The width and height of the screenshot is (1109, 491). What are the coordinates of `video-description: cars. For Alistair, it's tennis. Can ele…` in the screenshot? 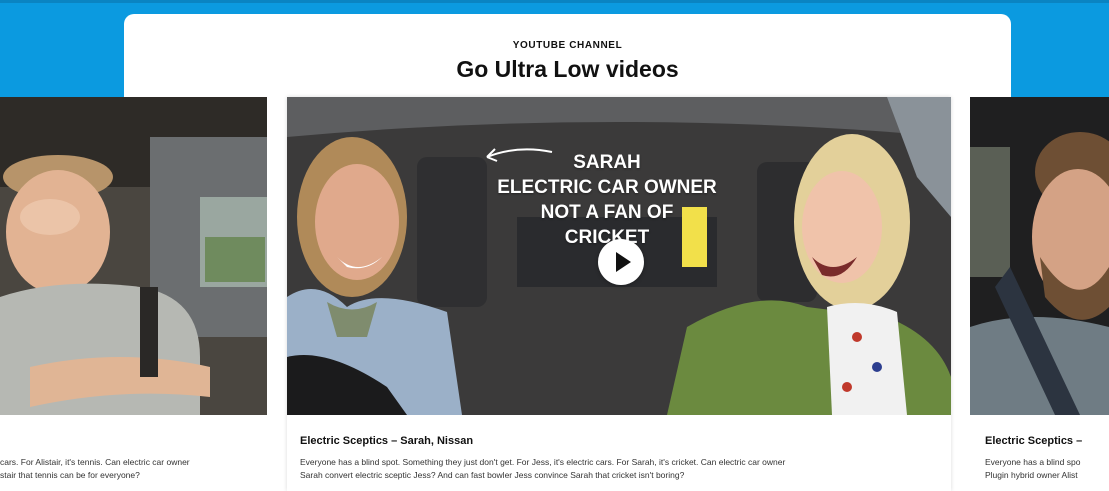 It's located at (95, 468).